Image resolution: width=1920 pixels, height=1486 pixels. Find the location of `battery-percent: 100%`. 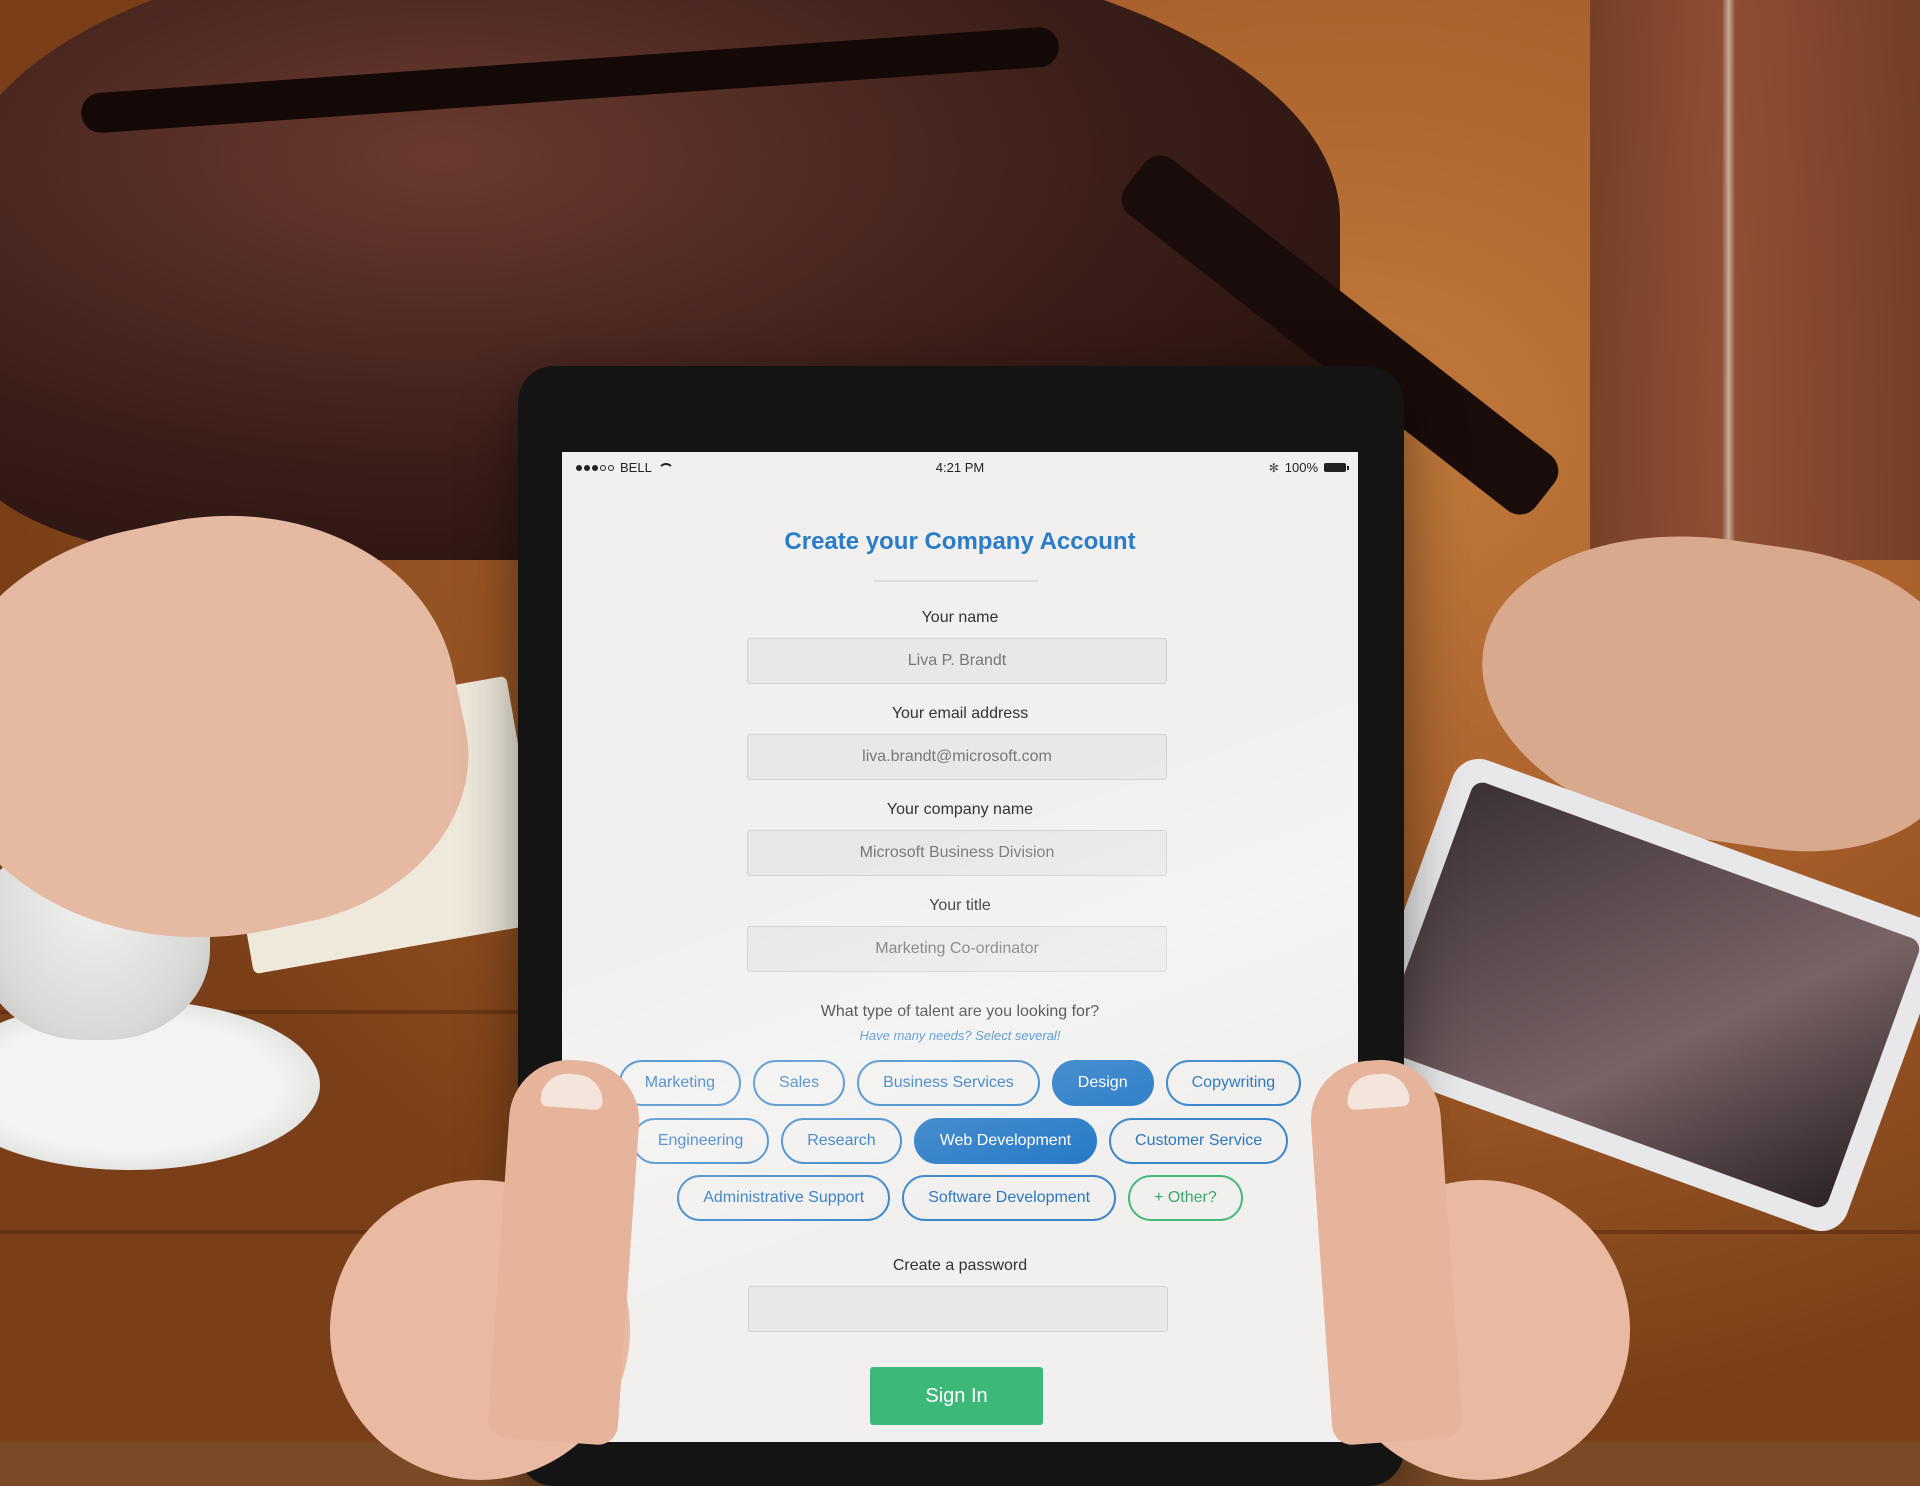

battery-percent: 100% is located at coordinates (1301, 467).